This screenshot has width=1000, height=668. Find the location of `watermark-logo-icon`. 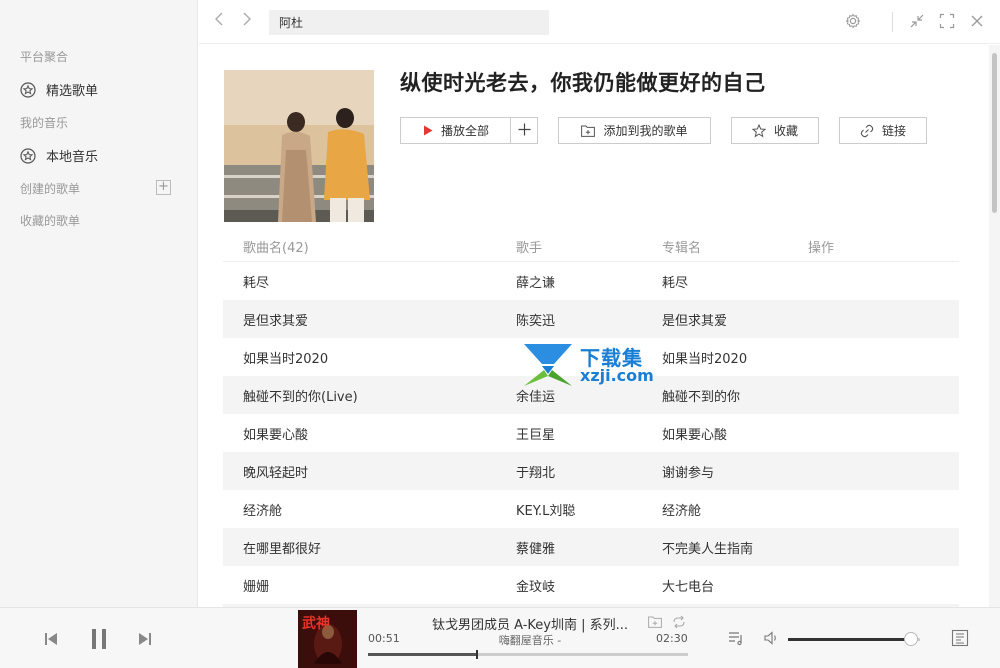

watermark-logo-icon is located at coordinates (548, 365).